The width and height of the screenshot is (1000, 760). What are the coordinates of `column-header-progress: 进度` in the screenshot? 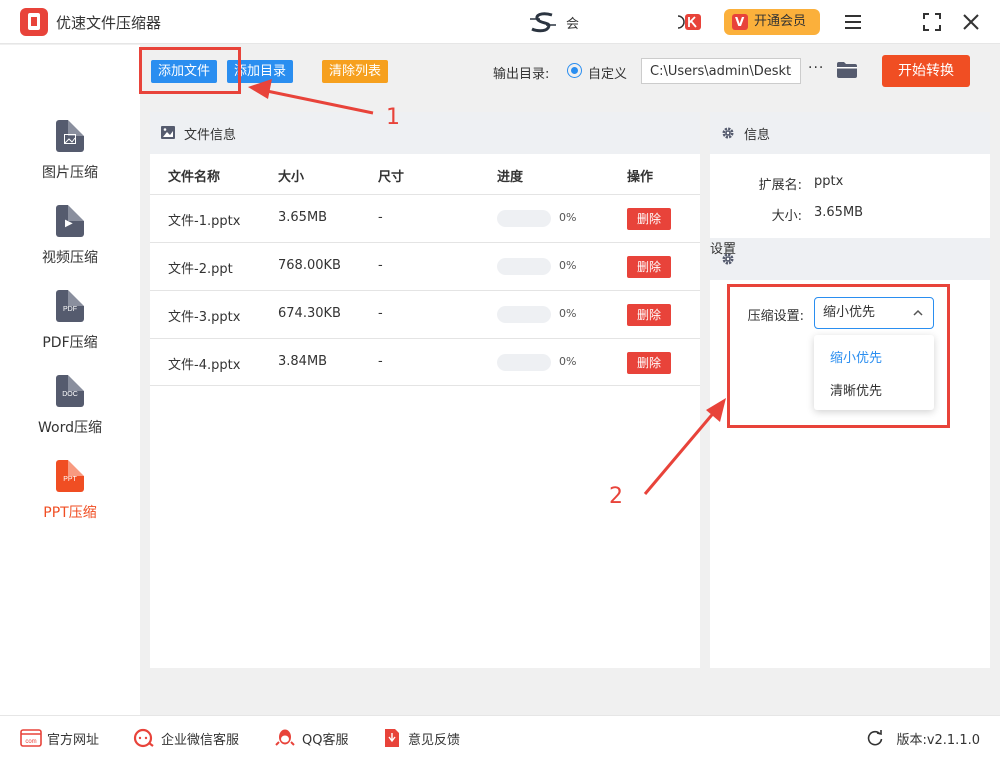 It's located at (510, 177).